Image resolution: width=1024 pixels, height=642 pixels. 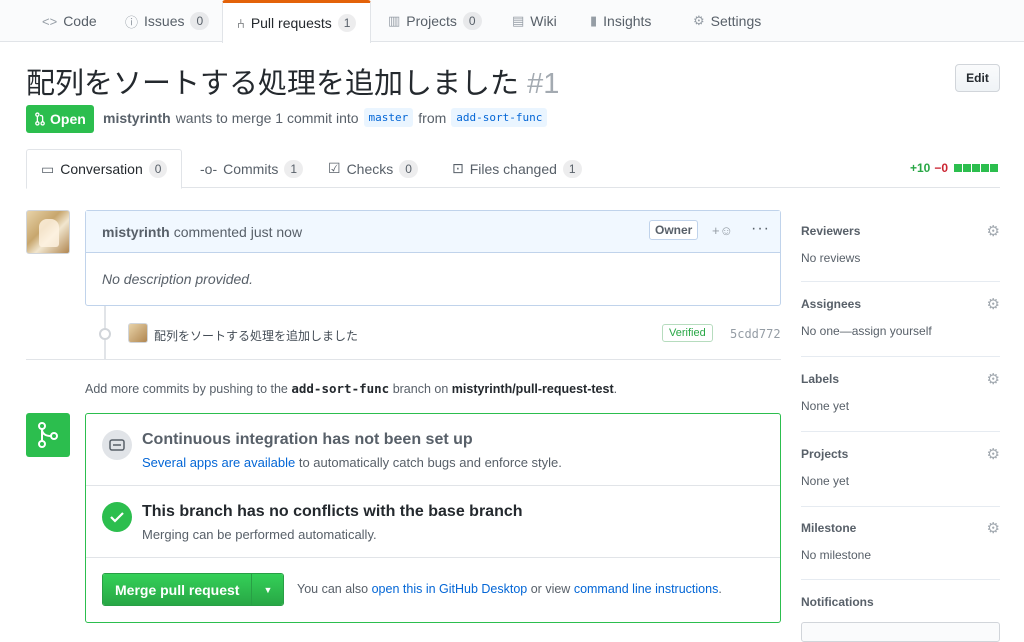 I want to click on issue-icon: ⓘ, so click(x=132, y=22).